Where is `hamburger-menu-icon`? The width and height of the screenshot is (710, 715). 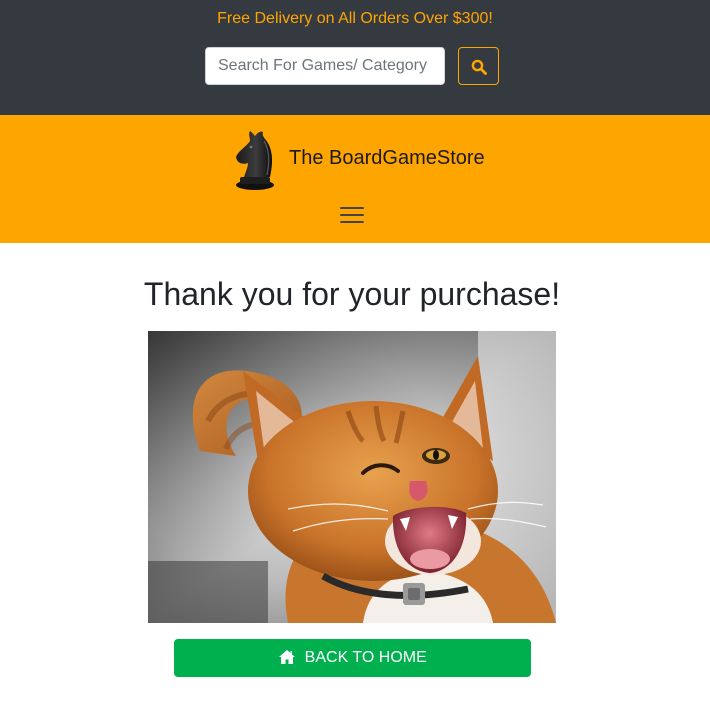 hamburger-menu-icon is located at coordinates (352, 215).